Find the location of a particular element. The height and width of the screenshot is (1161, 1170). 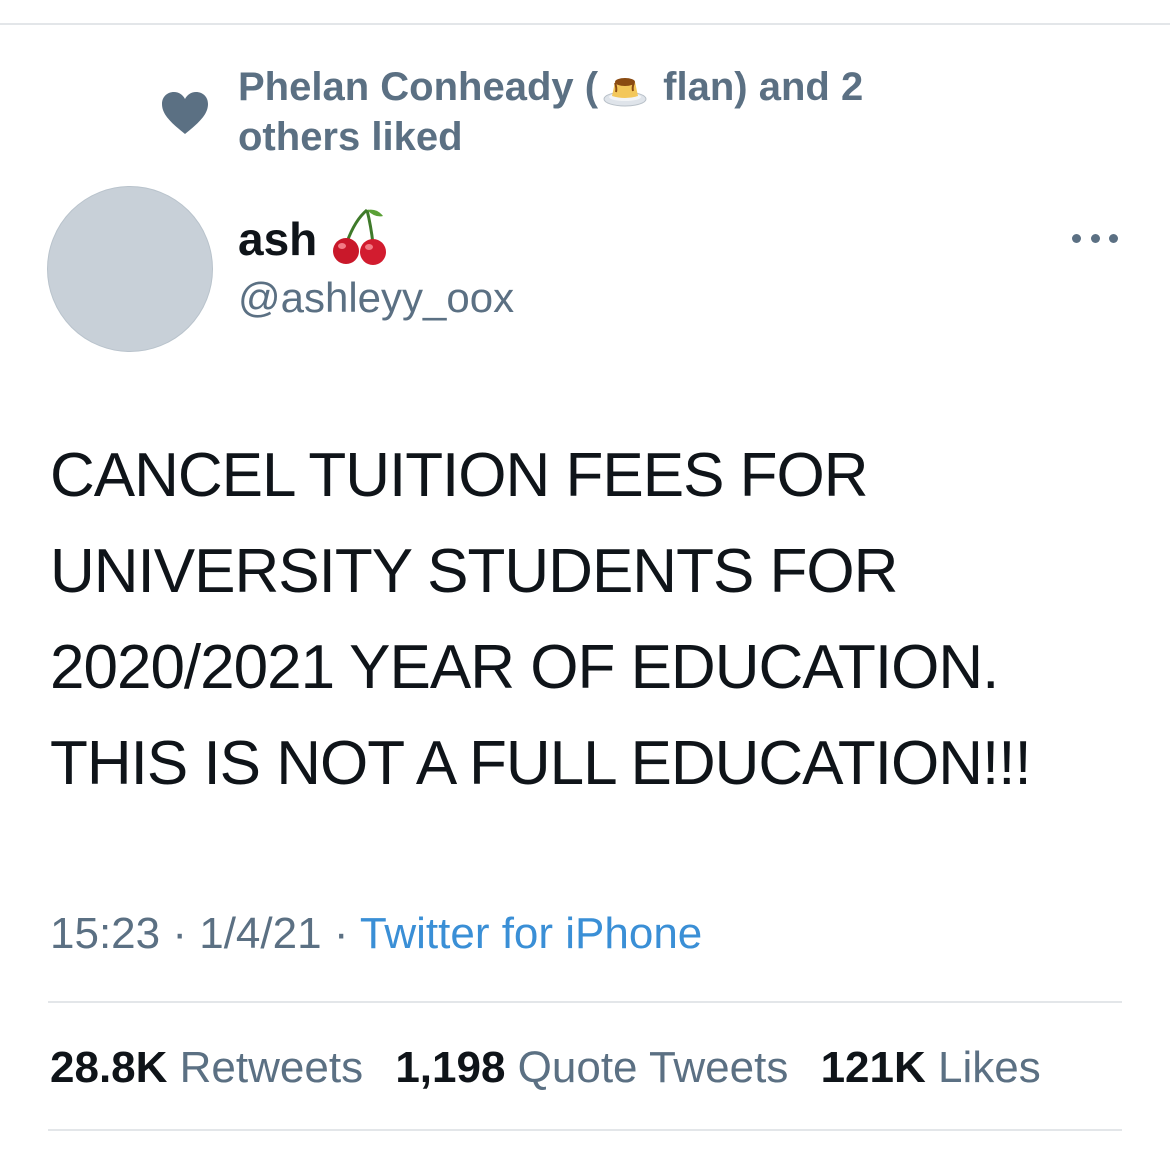

flan-emoji-icon is located at coordinates (625, 92).